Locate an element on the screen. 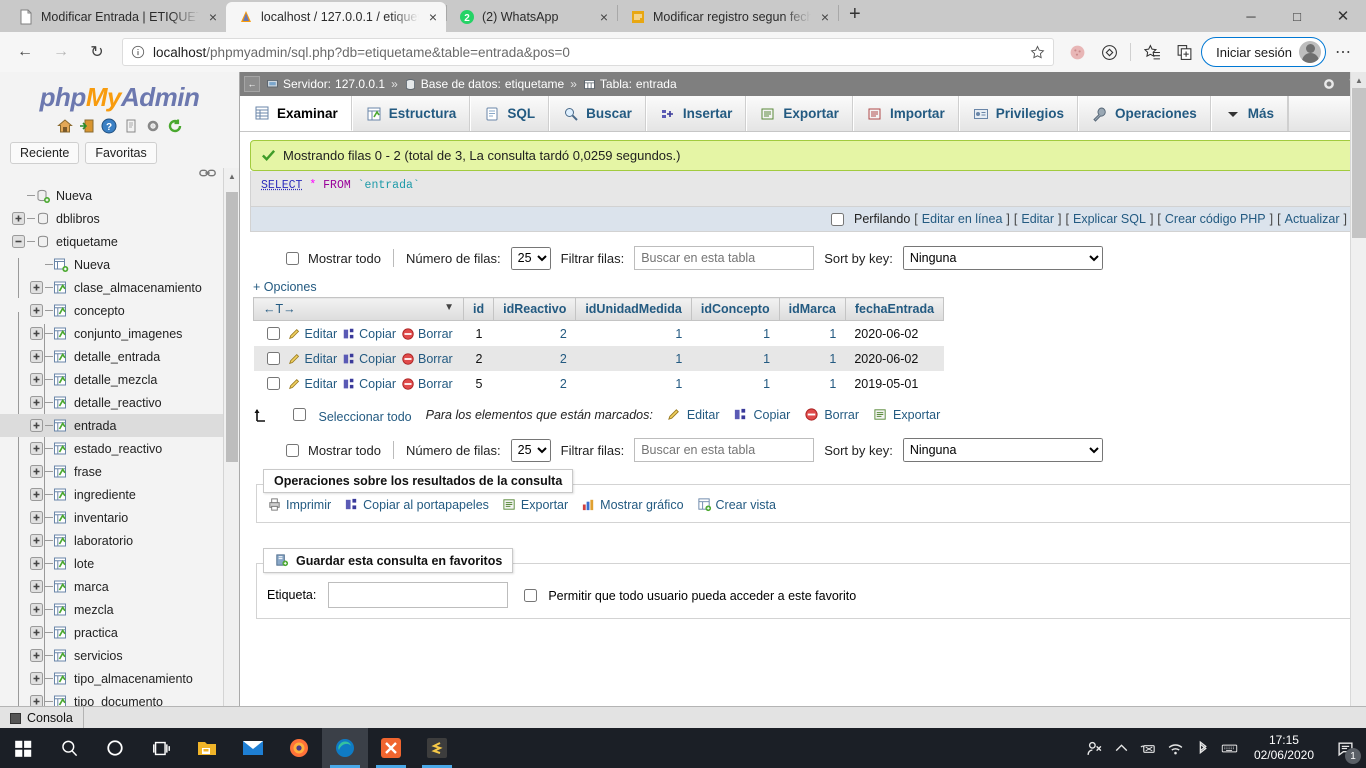 This screenshot has width=1366, height=768. column-header-fechaEntrada: fechaEntrada is located at coordinates (894, 309).